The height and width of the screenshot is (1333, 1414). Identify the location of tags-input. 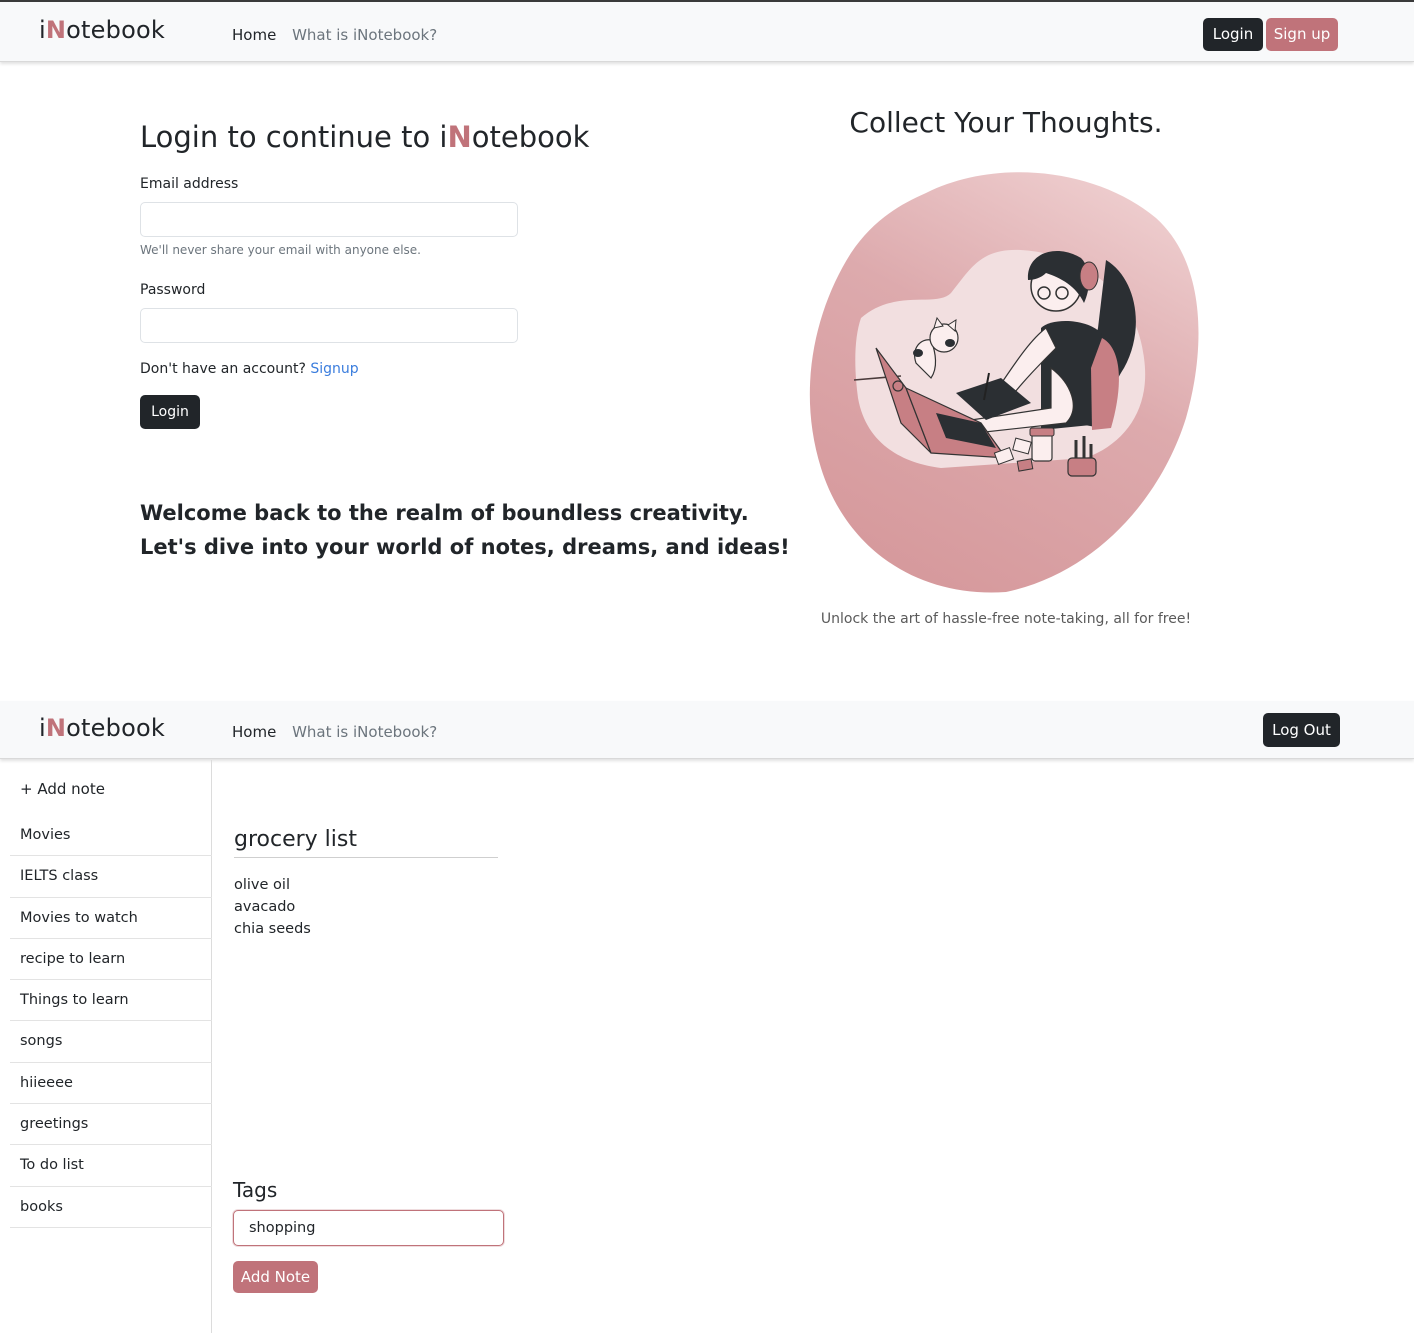
(368, 1228).